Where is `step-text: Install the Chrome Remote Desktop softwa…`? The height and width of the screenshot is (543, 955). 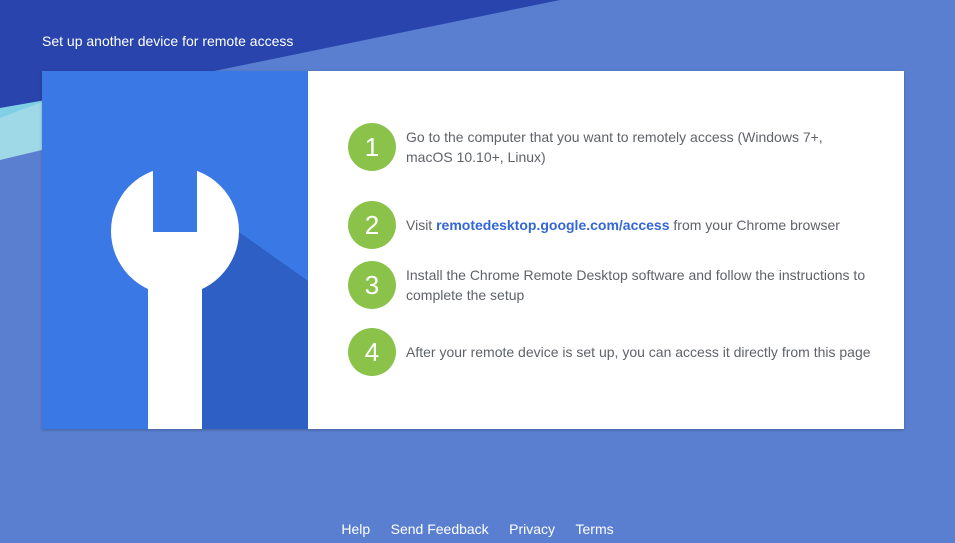
step-text: Install the Chrome Remote Desktop softwa… is located at coordinates (636, 285).